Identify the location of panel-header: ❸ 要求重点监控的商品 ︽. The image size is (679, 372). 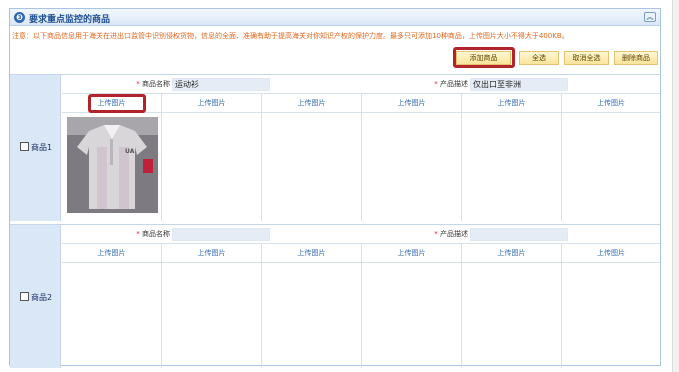
(335, 17).